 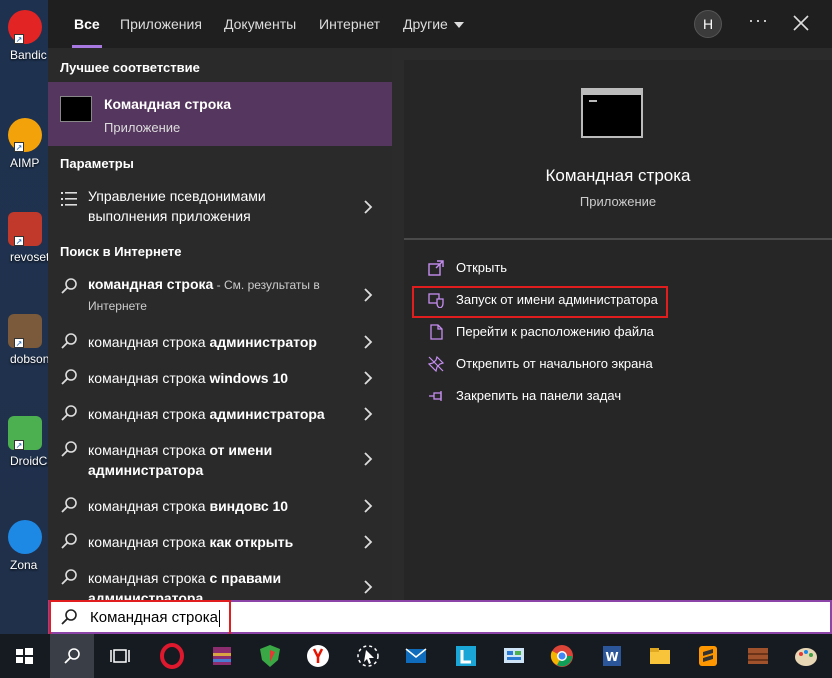 What do you see at coordinates (172, 656) in the screenshot?
I see `opera-icon` at bounding box center [172, 656].